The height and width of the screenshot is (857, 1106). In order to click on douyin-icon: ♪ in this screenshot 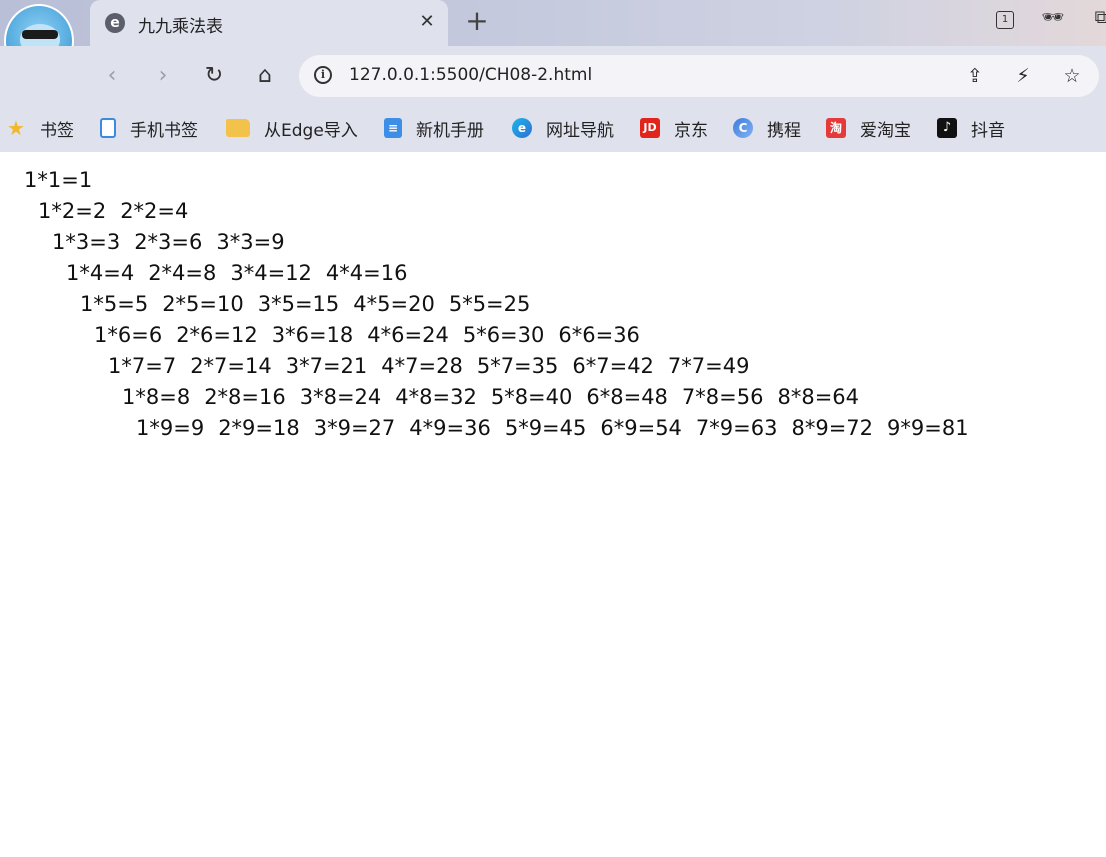, I will do `click(947, 128)`.